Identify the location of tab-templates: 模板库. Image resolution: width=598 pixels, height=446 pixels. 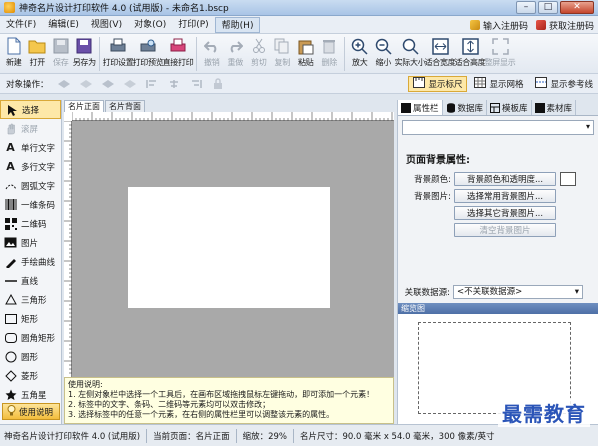
(509, 107).